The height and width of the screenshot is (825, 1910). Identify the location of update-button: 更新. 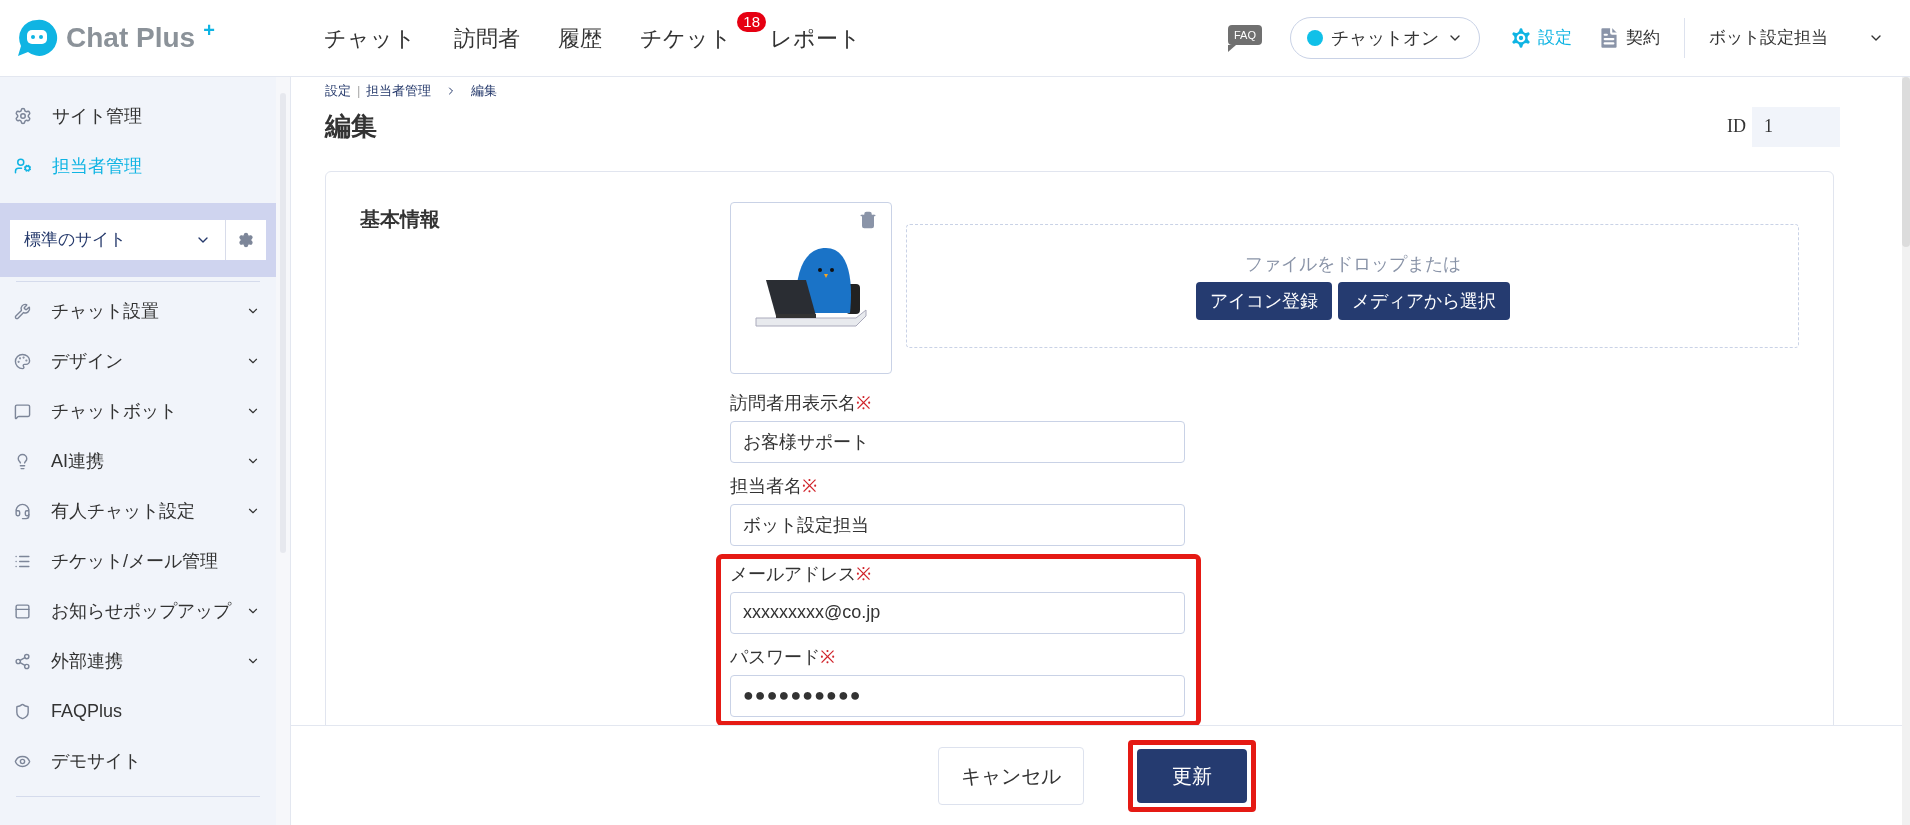
(1191, 775).